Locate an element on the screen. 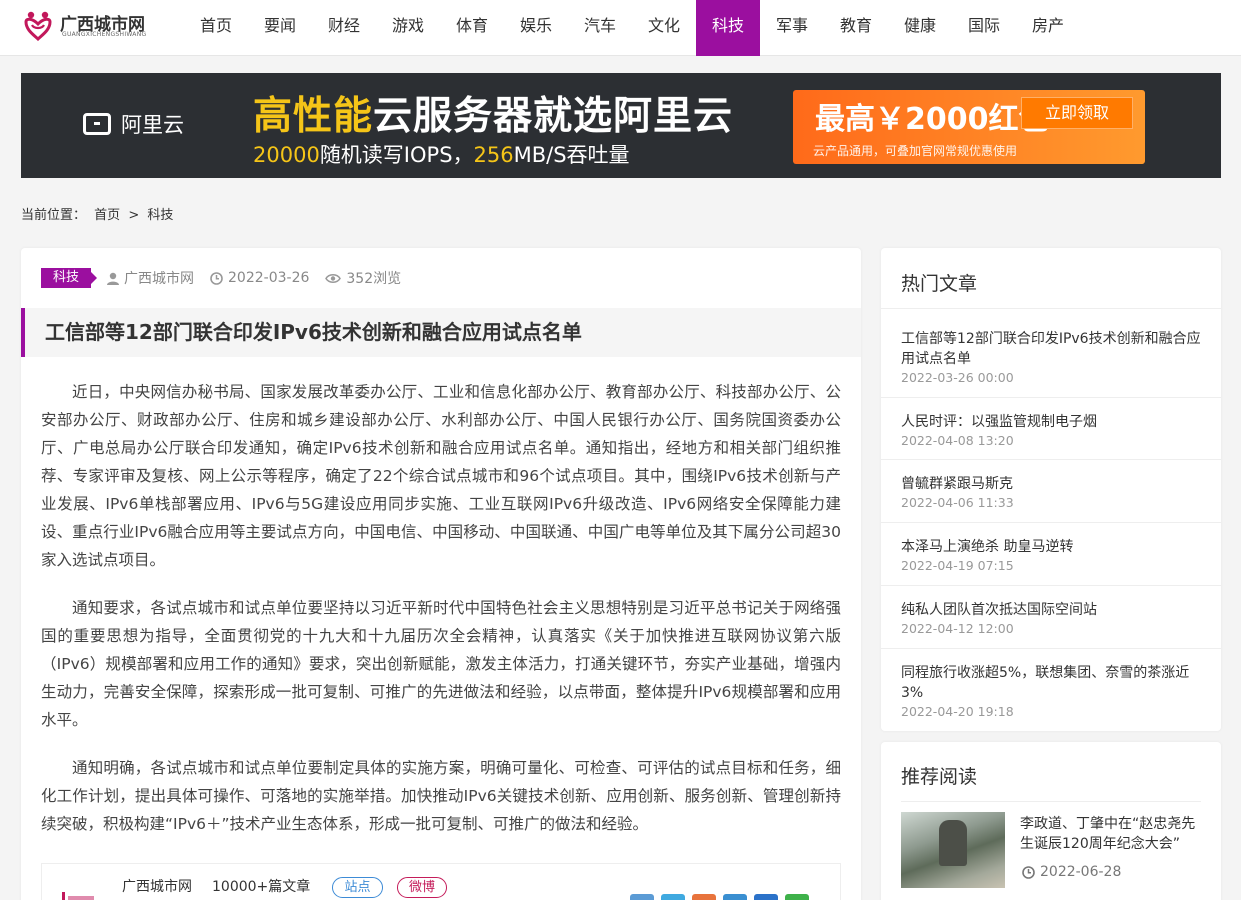 This screenshot has width=1241, height=900. recommended-title: 推荐阅读 is located at coordinates (939, 777).